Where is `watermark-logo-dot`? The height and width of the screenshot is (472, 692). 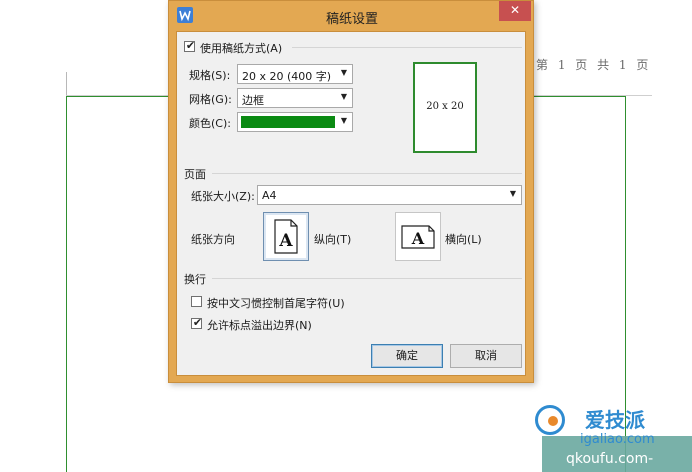
watermark-logo-dot is located at coordinates (553, 421).